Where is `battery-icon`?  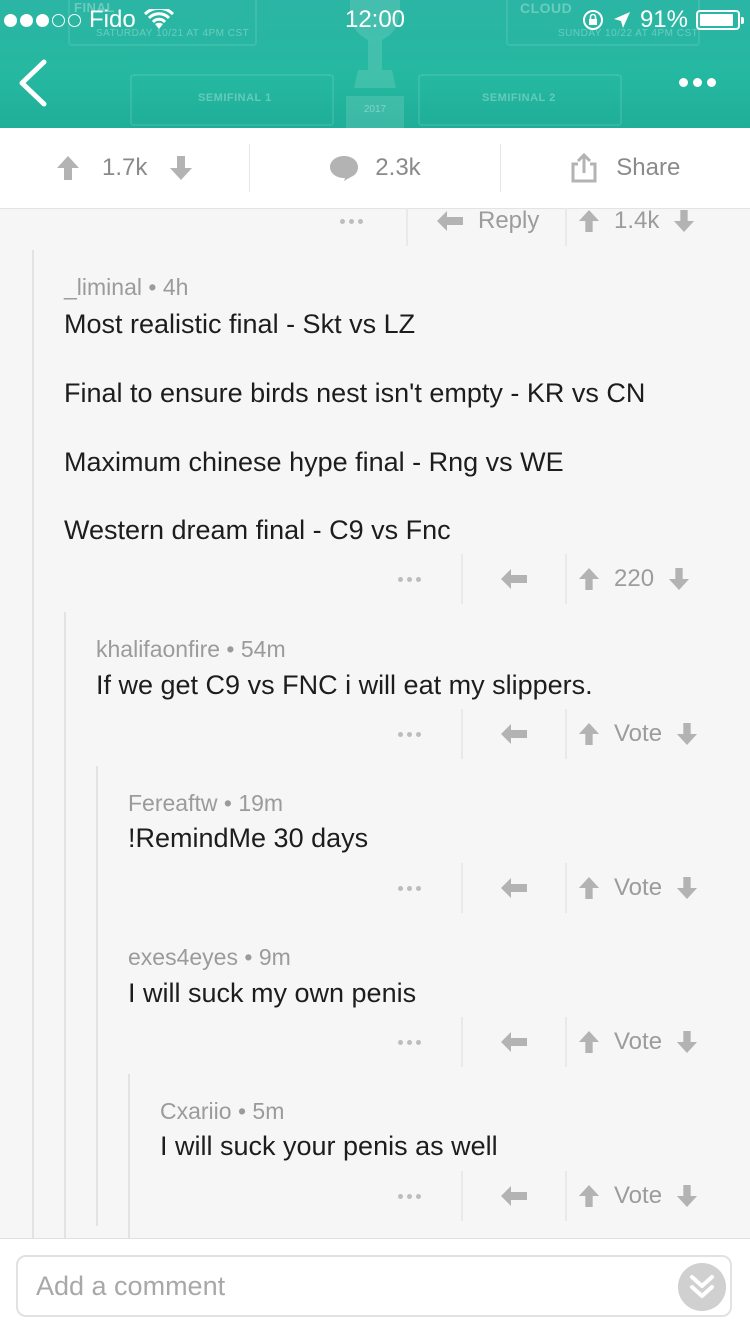 battery-icon is located at coordinates (720, 20).